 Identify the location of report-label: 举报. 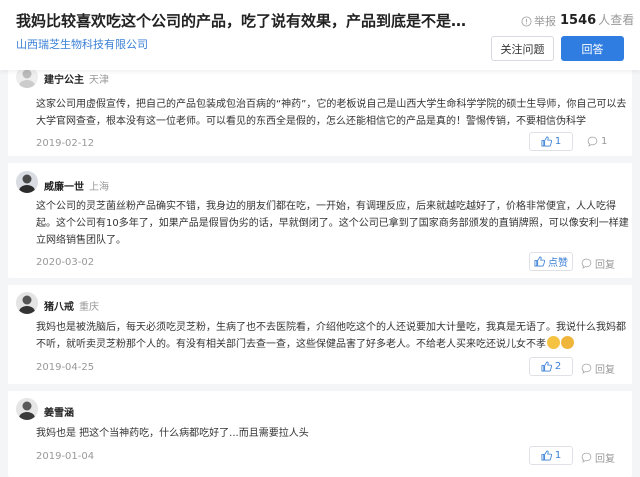
(545, 21).